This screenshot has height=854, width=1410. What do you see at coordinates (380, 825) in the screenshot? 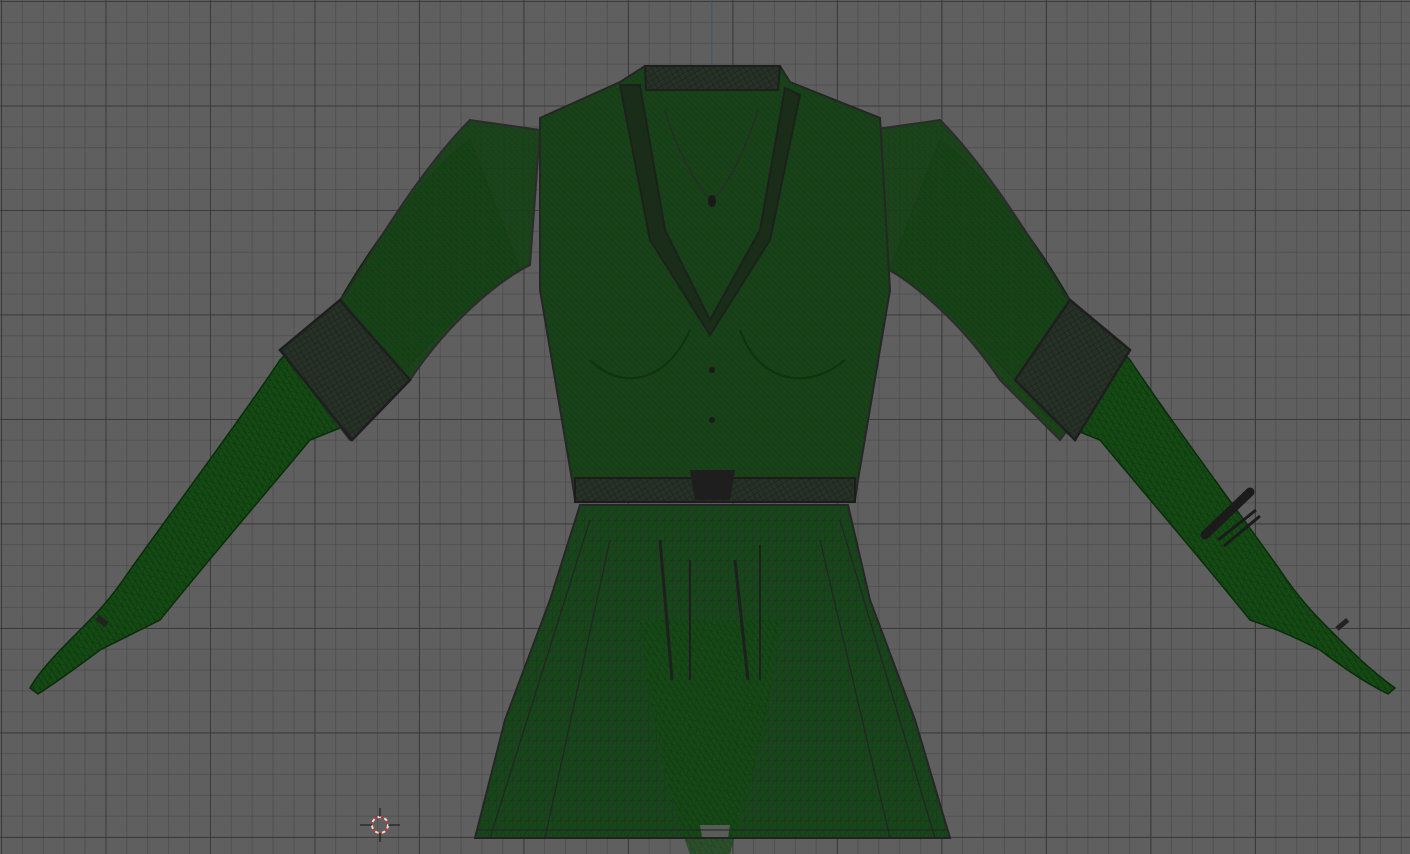
I see `3d-cursor-icon` at bounding box center [380, 825].